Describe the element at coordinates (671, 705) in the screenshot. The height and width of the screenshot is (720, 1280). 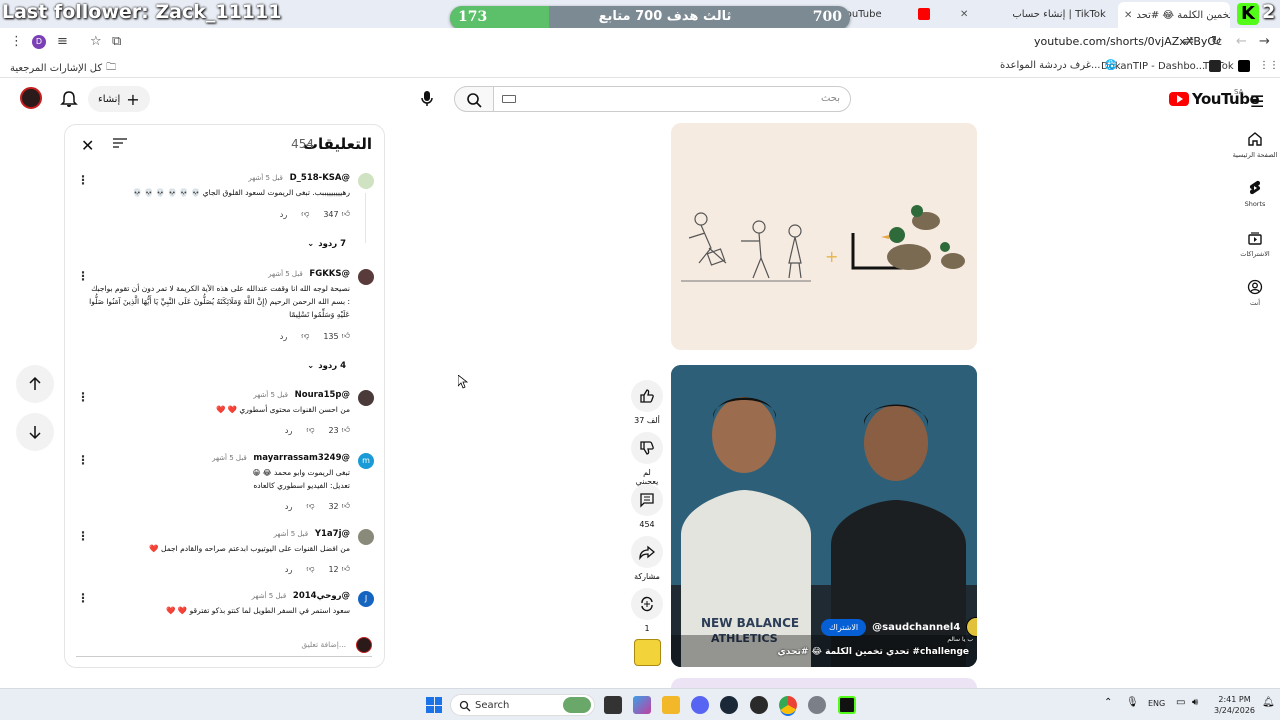
I see `file-explorer-icon` at that location.